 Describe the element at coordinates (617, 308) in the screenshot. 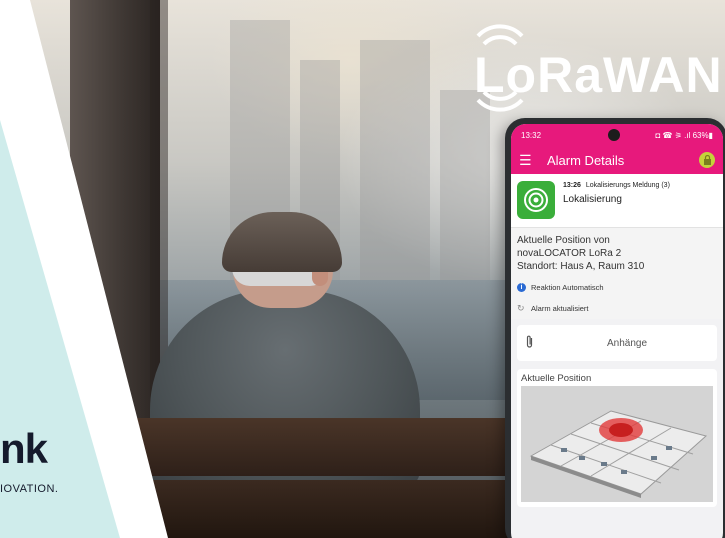

I see `update-status: ↻ Alarm aktualisiert` at that location.